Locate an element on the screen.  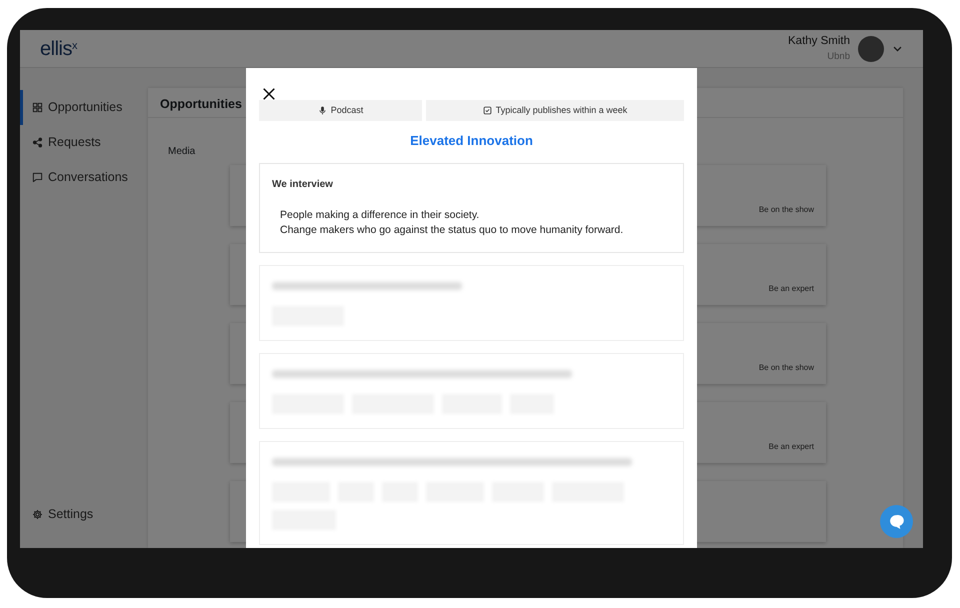
user-organization: Ubnb is located at coordinates (838, 57).